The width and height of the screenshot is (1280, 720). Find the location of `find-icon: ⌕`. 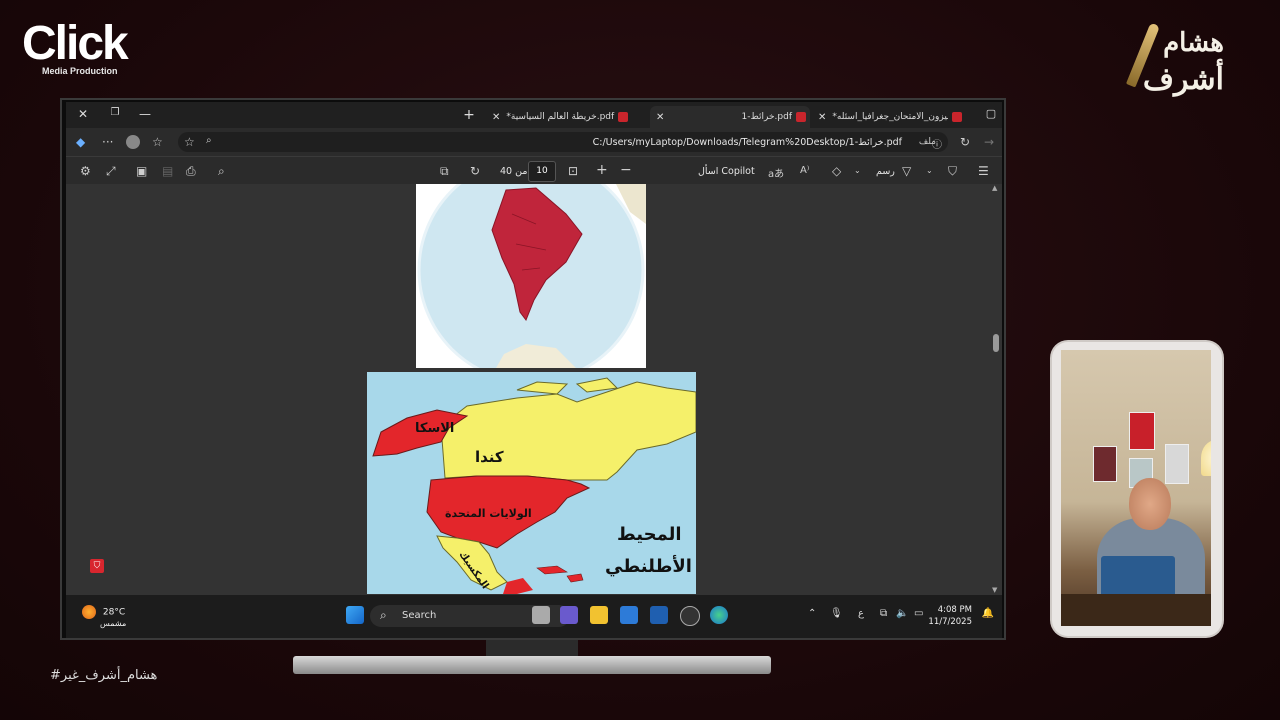

find-icon: ⌕ is located at coordinates (221, 171).